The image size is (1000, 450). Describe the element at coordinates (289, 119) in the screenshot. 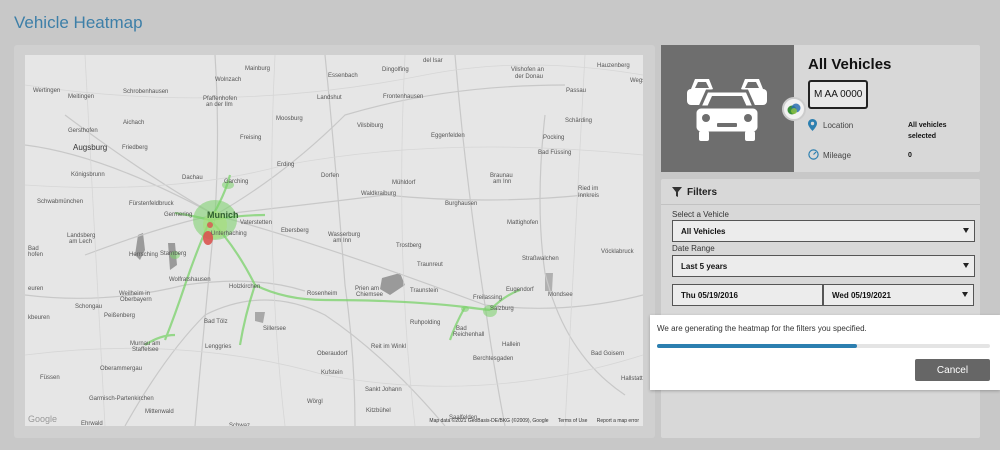

I see `map-place-label: Moosburg` at that location.